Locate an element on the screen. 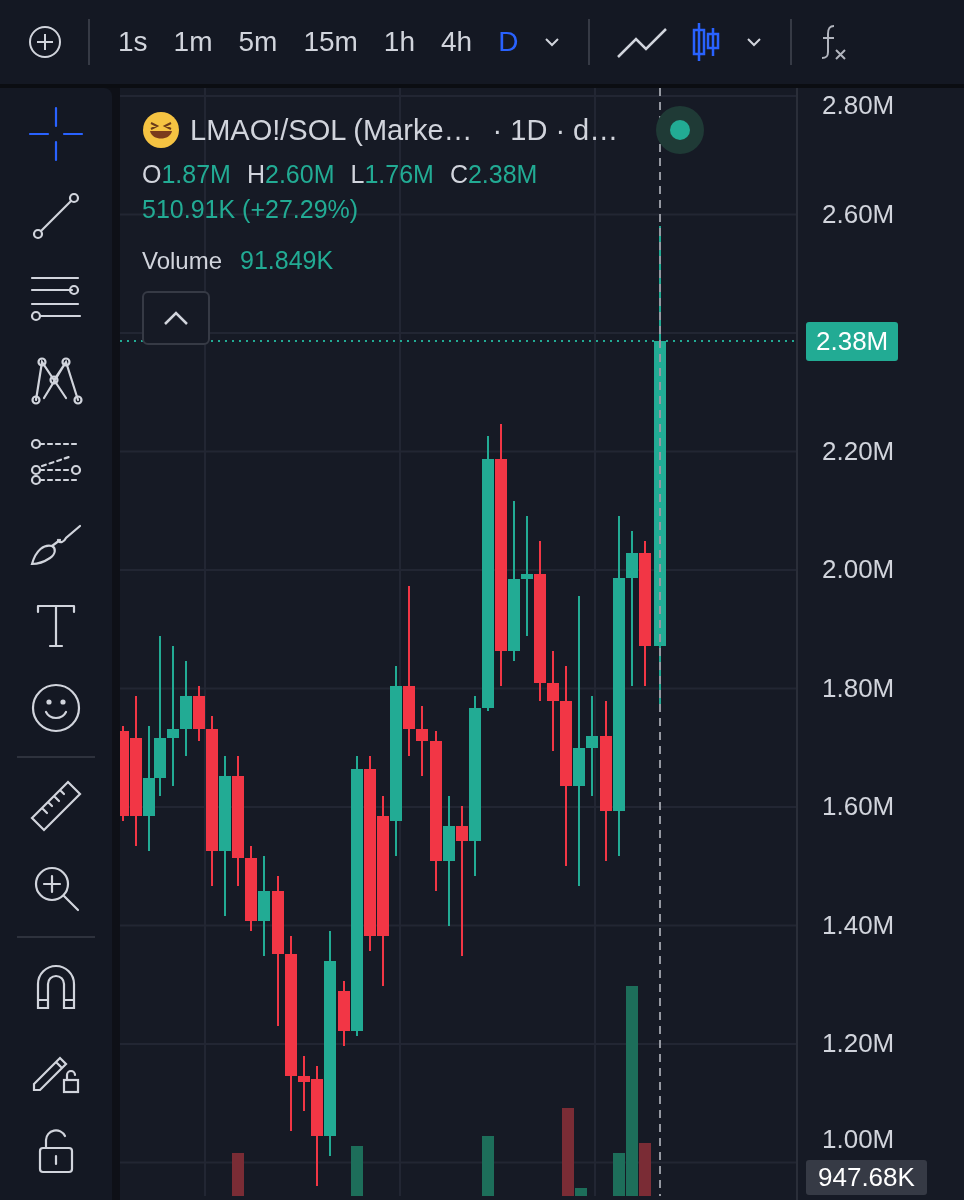 The image size is (964, 1200). chevron-up-icon is located at coordinates (176, 318).